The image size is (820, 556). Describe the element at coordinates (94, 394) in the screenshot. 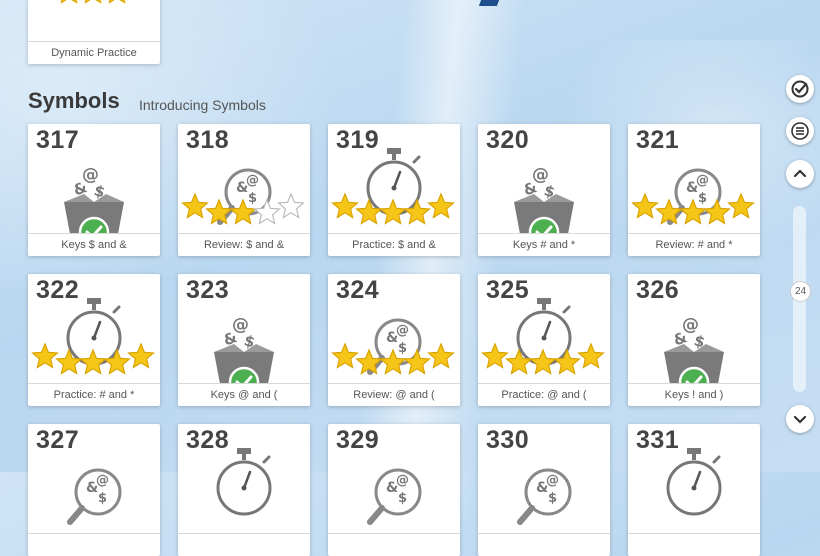

I see `card-label: Practice: # and *` at that location.